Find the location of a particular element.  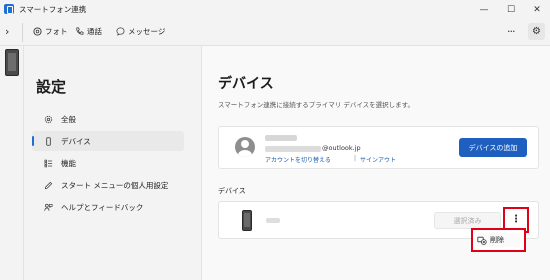

tab-calls-label: 通話 is located at coordinates (94, 31).